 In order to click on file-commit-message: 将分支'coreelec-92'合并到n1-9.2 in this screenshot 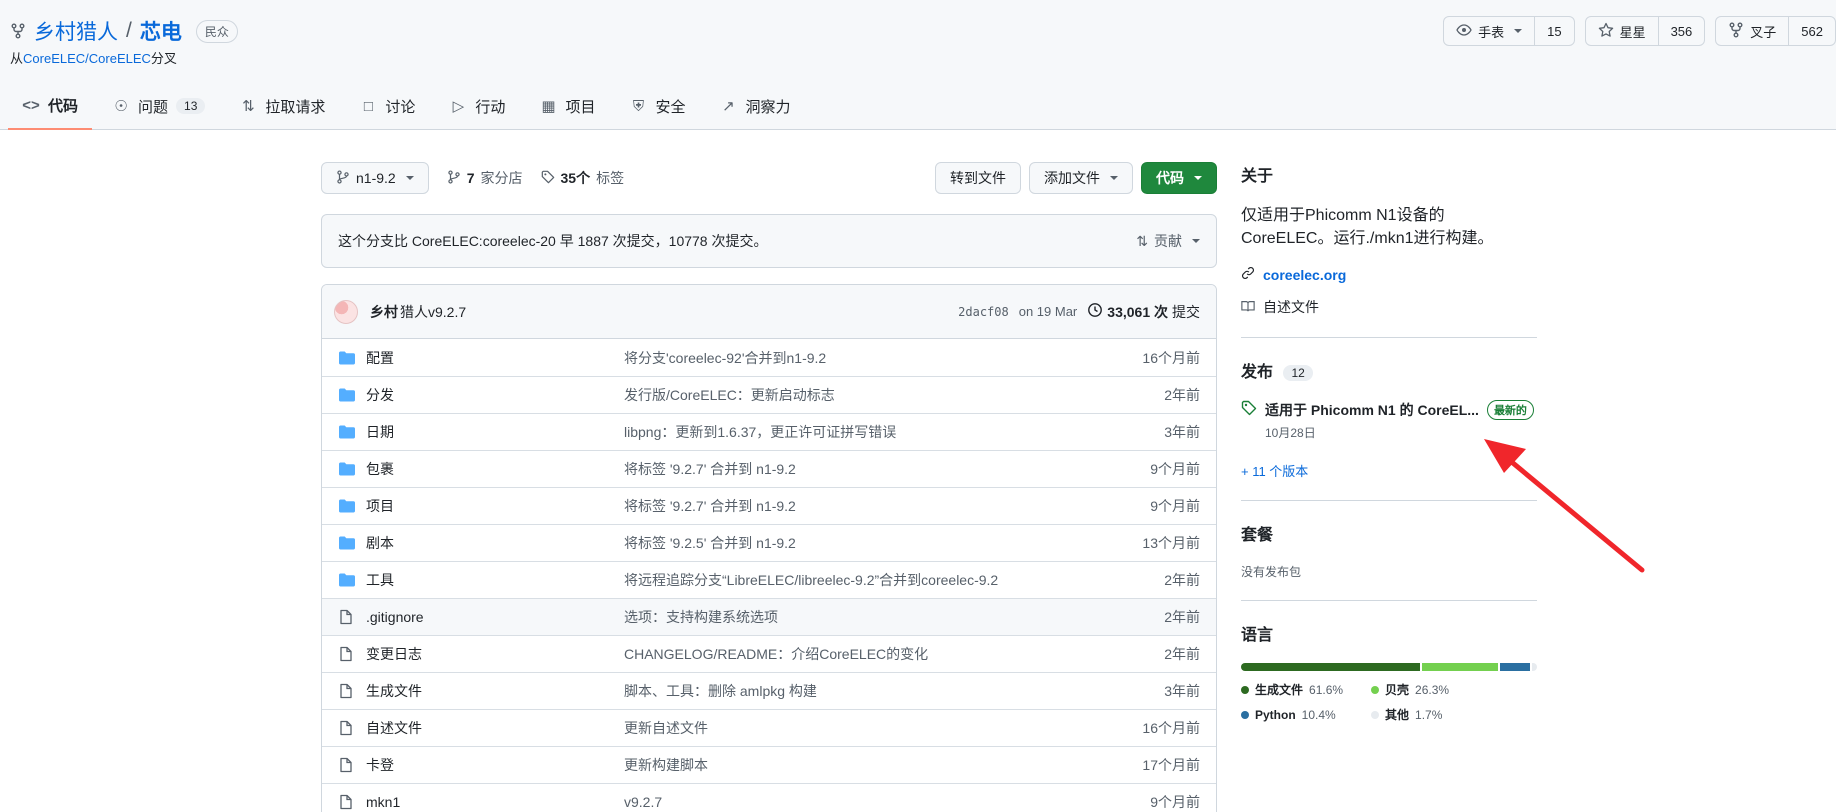, I will do `click(857, 358)`.